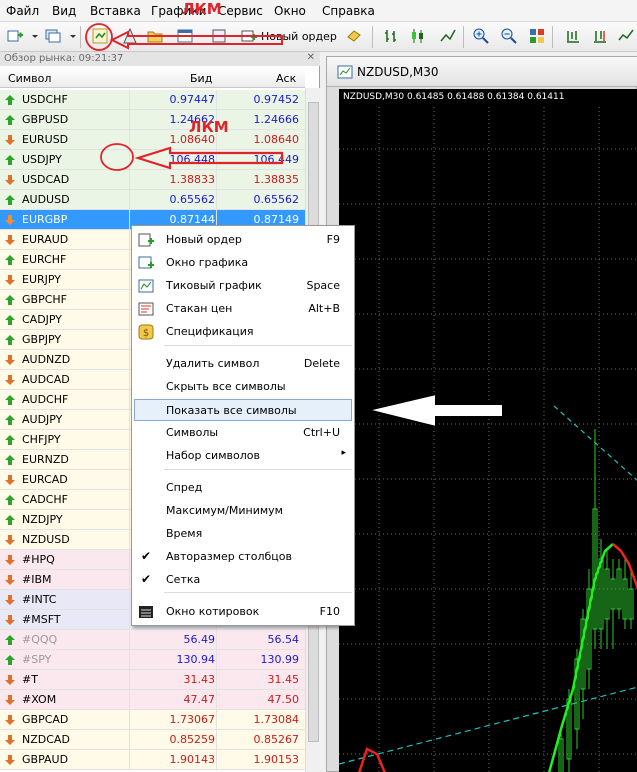  I want to click on symbol-name: #IBM, so click(37, 579).